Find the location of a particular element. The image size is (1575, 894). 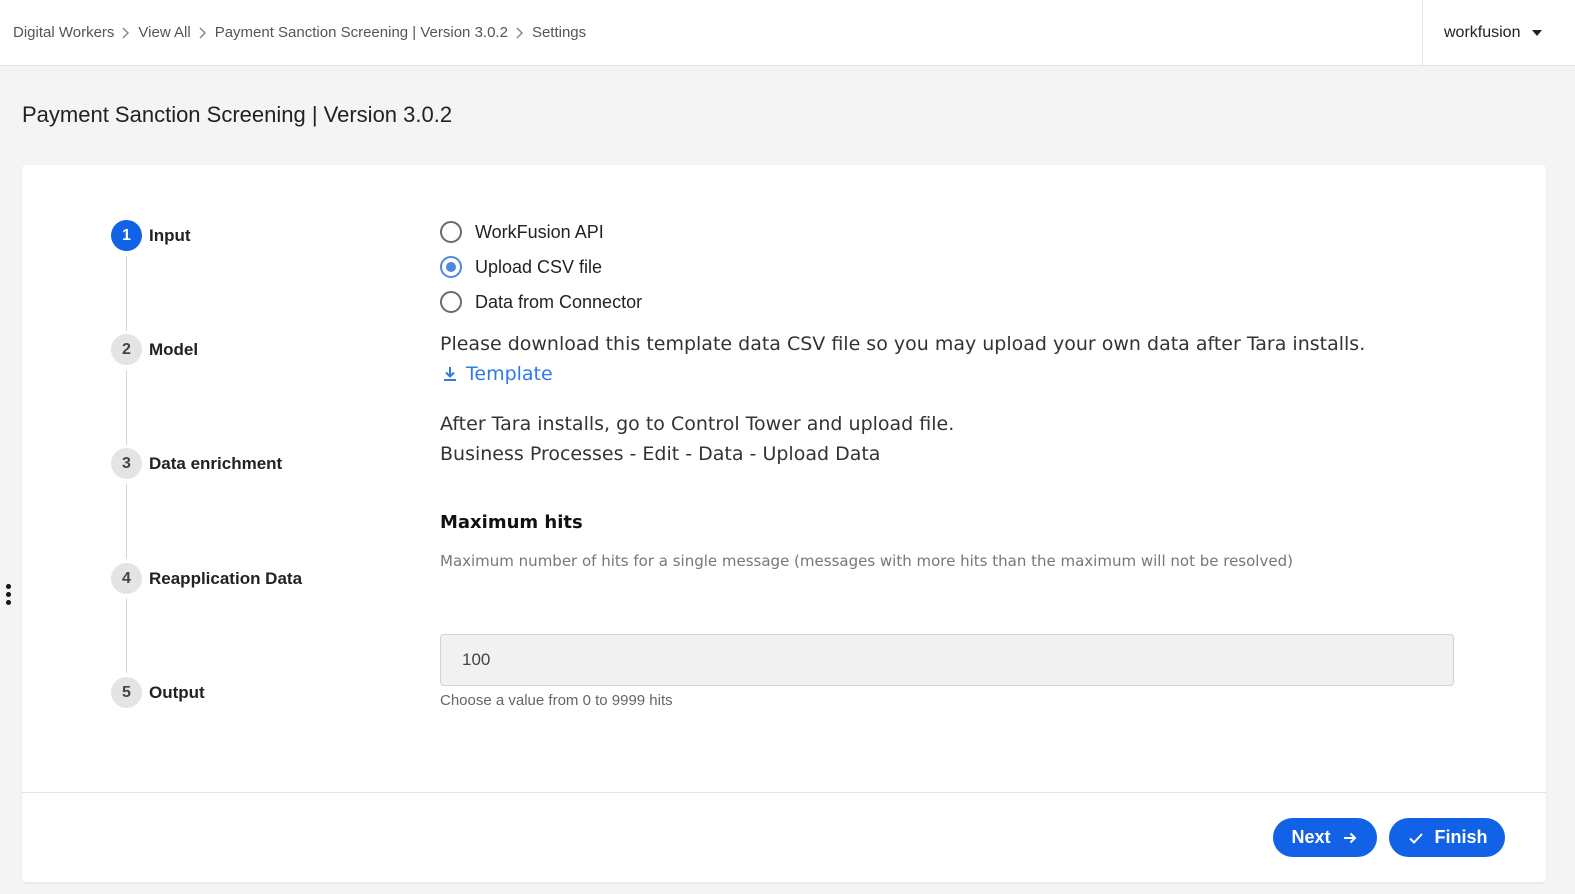

finish-button: Finish is located at coordinates (1447, 837).